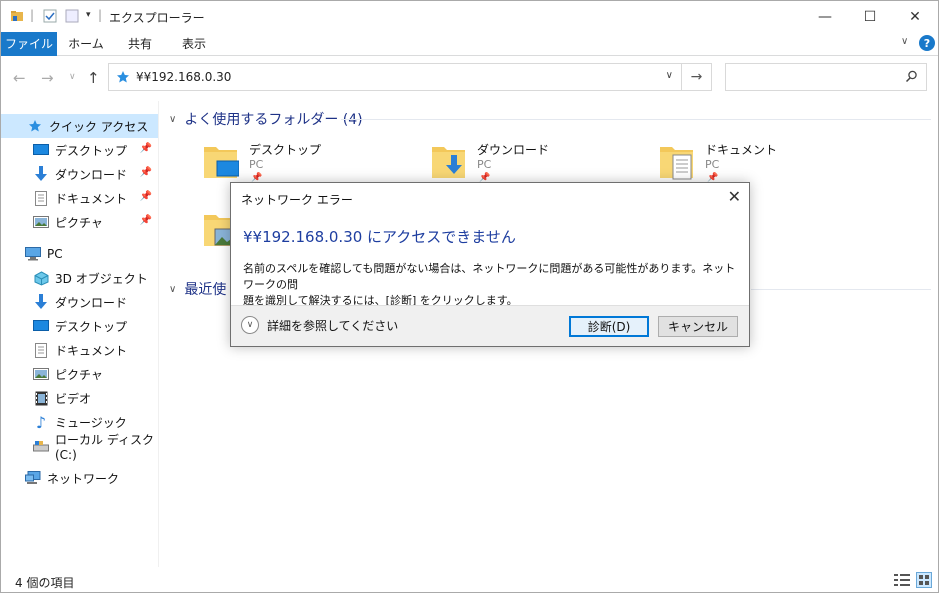 The image size is (939, 593). What do you see at coordinates (904, 41) in the screenshot?
I see `expand-ribbon-icon: ∨` at bounding box center [904, 41].